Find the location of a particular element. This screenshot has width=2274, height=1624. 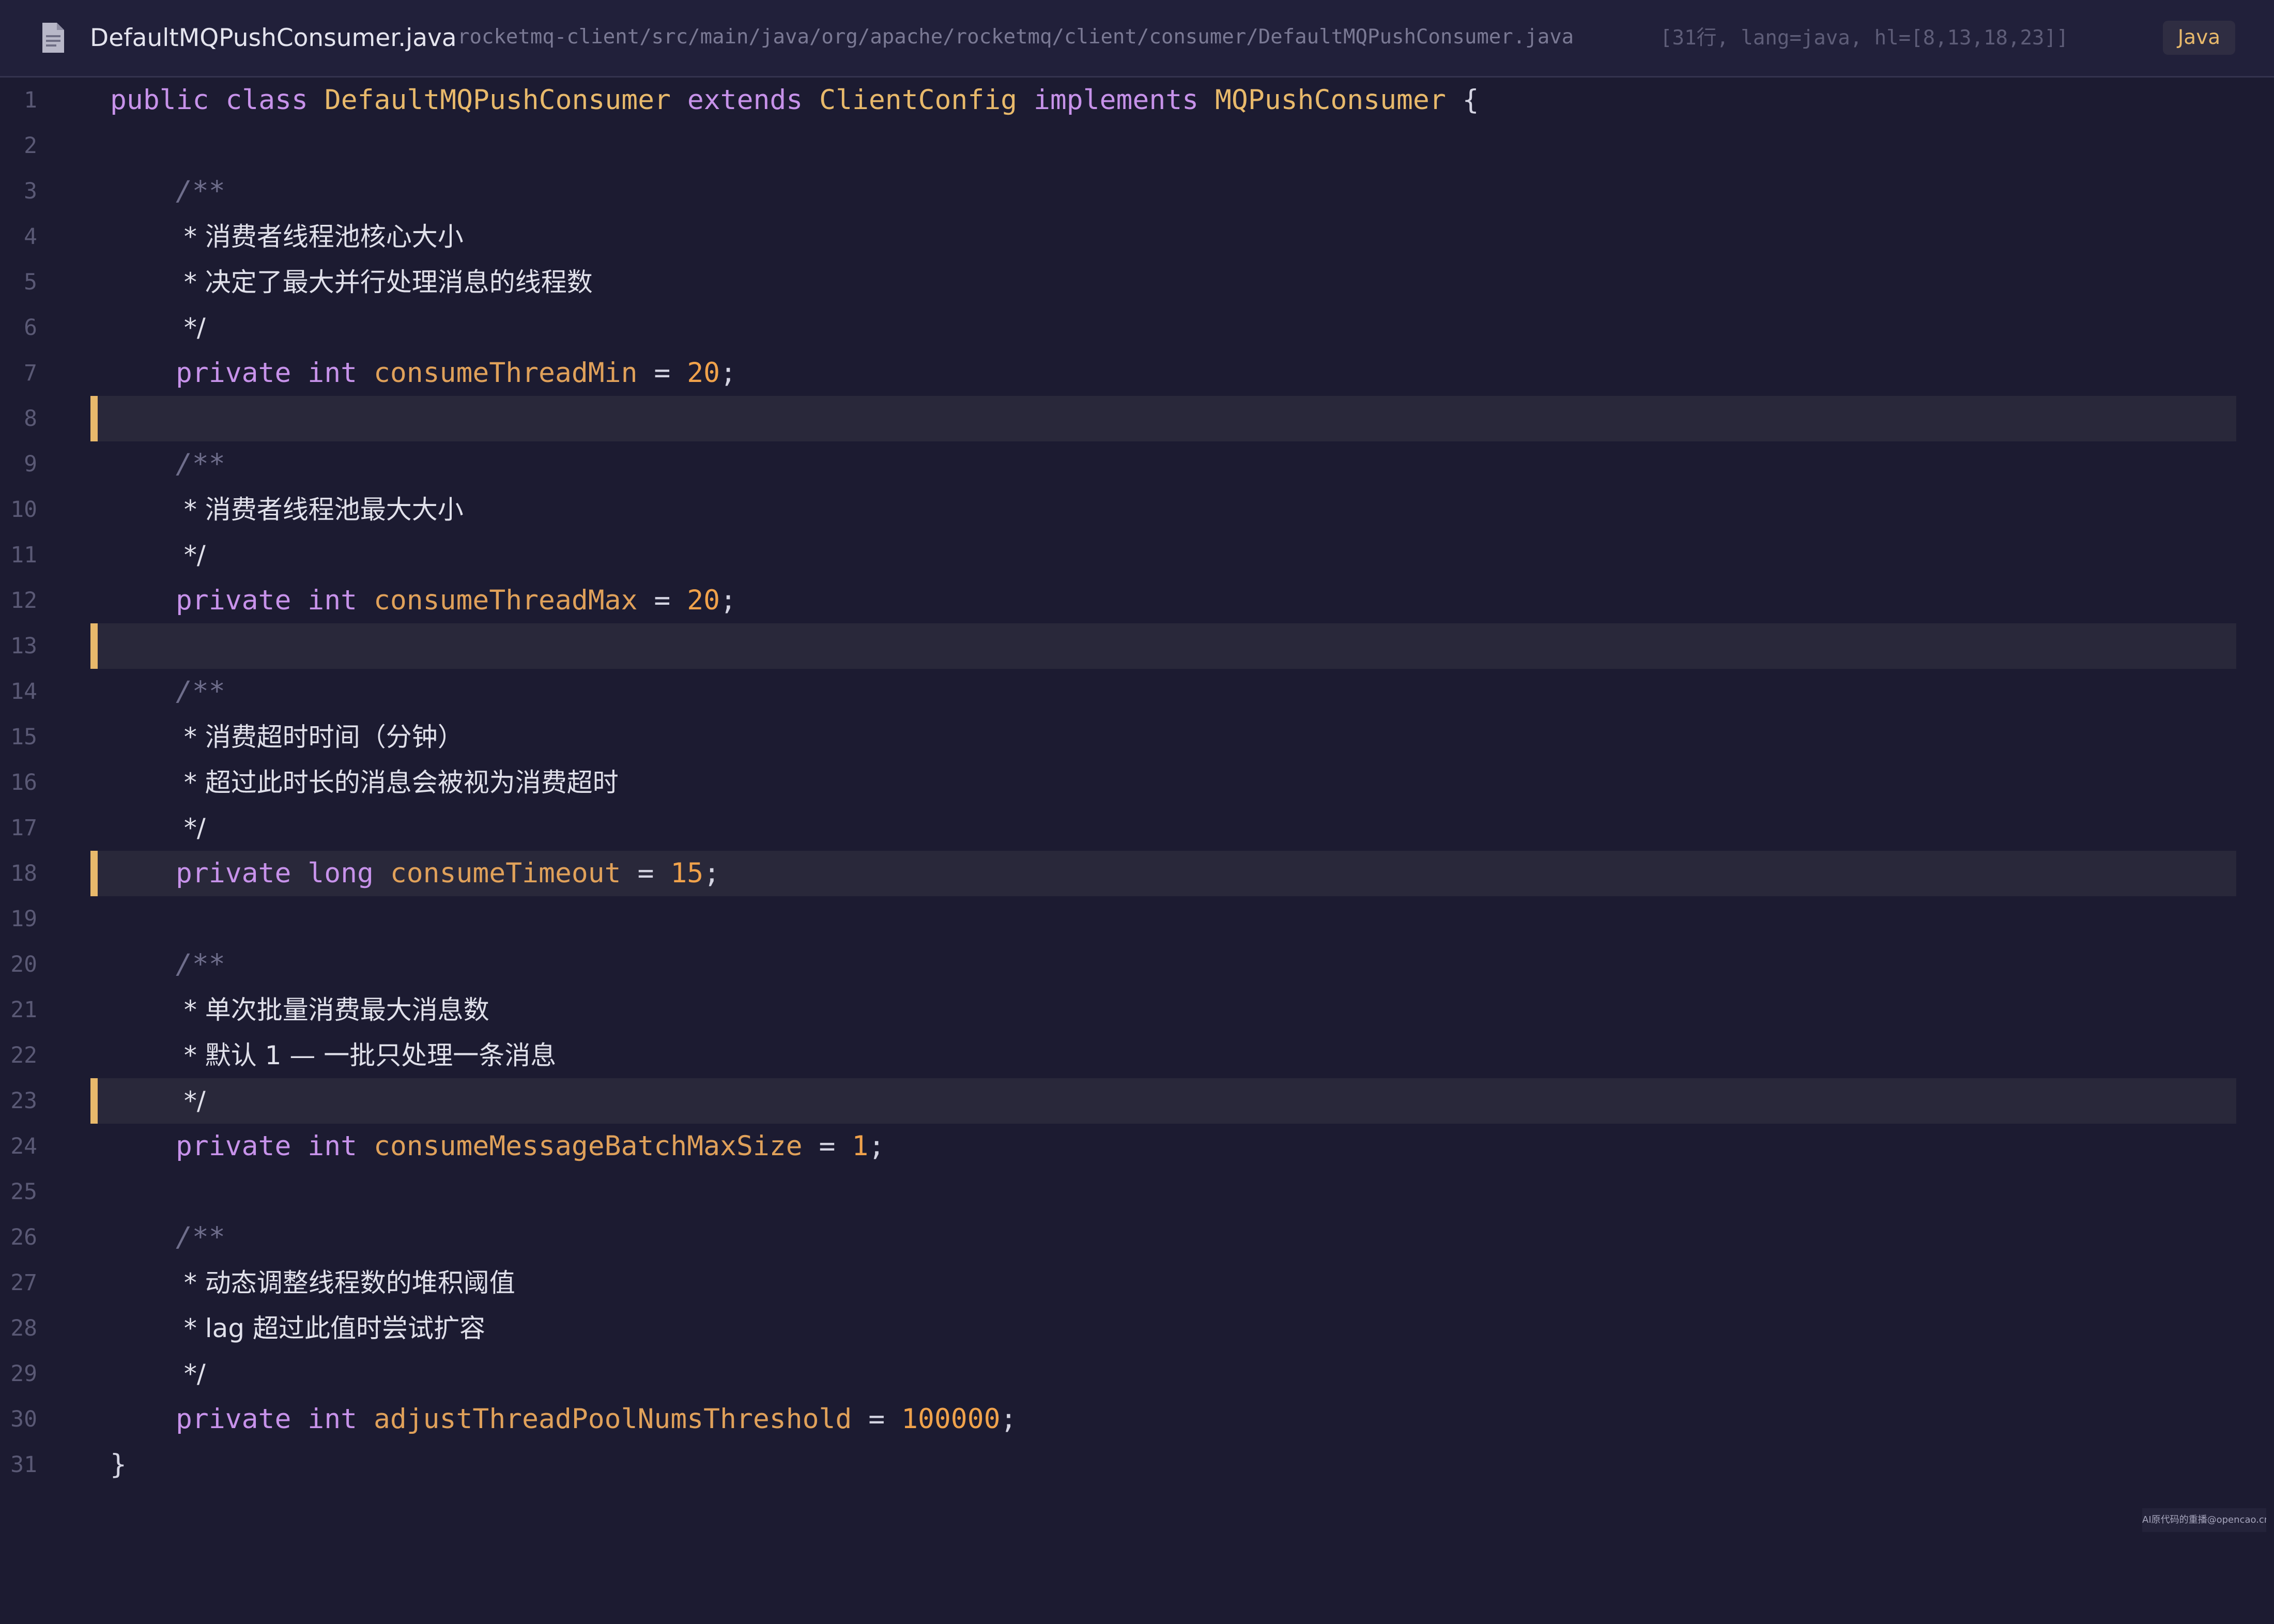

field-declaration: private int consumeThreadMax = 20; is located at coordinates (456, 600).